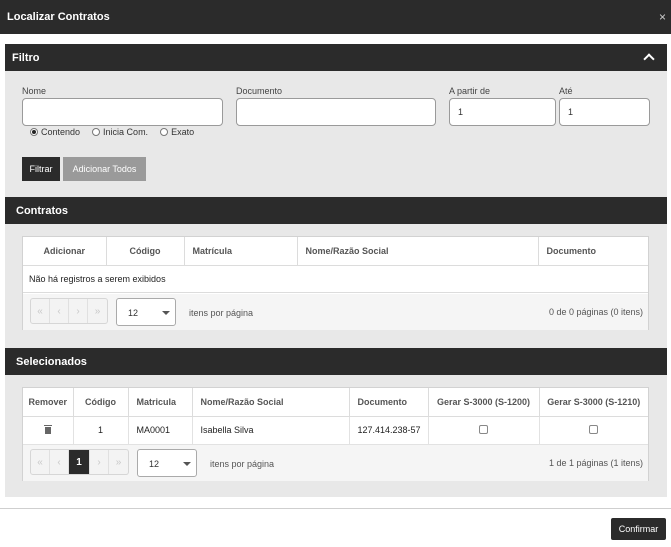 The height and width of the screenshot is (547, 671). What do you see at coordinates (649, 59) in the screenshot?
I see `chevron-up-icon` at bounding box center [649, 59].